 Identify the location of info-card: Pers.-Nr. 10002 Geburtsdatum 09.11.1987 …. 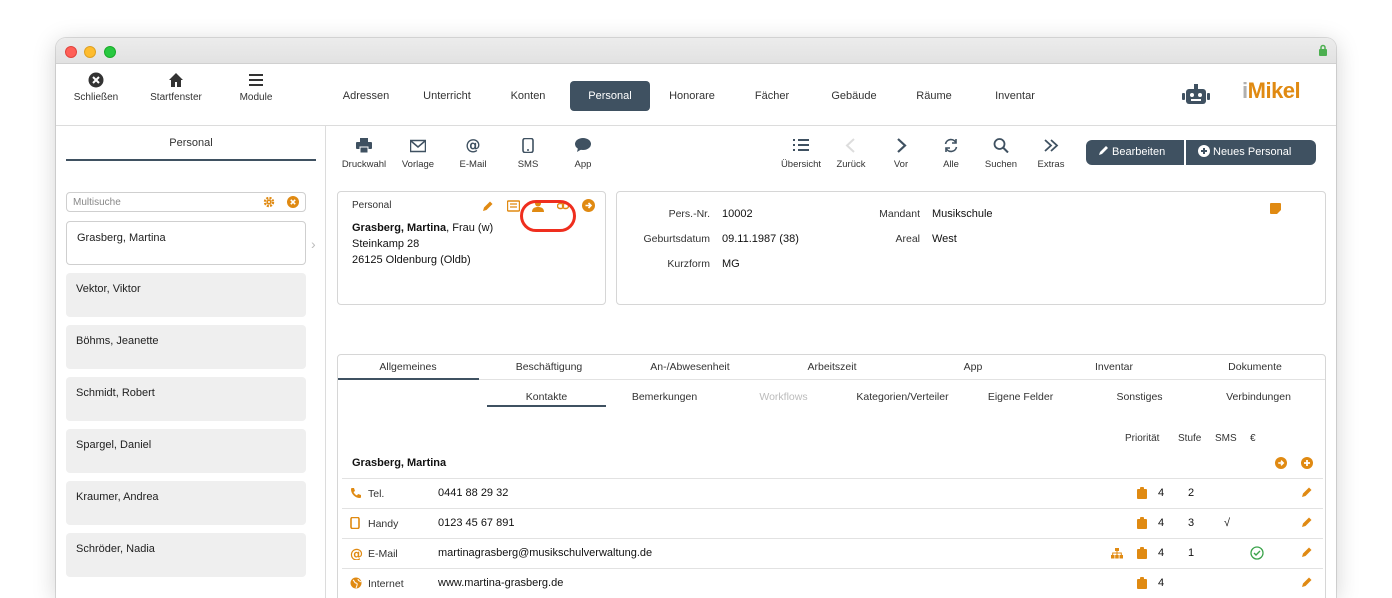
(971, 248).